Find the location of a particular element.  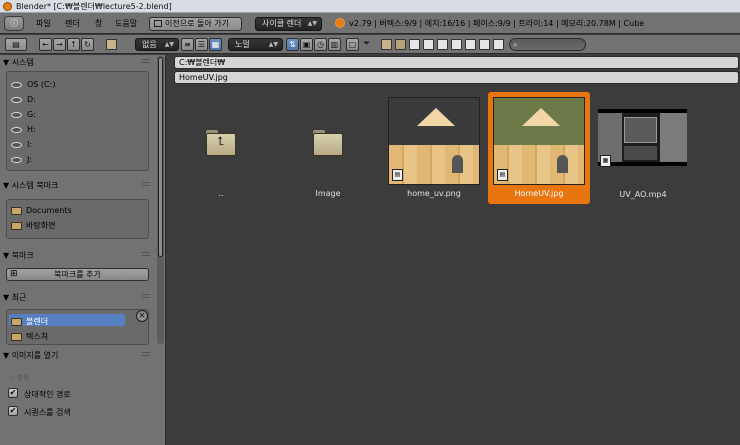

filter-text-icon is located at coordinates (498, 44).